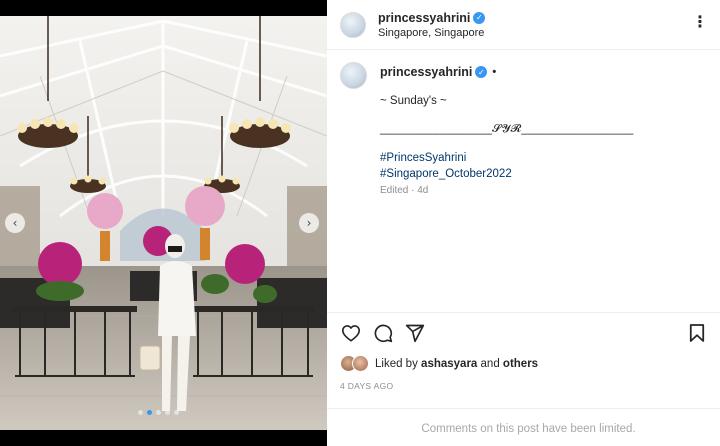 Image resolution: width=720 pixels, height=446 pixels. What do you see at coordinates (404, 190) in the screenshot?
I see `edited-timestamp: Edited · 4d` at bounding box center [404, 190].